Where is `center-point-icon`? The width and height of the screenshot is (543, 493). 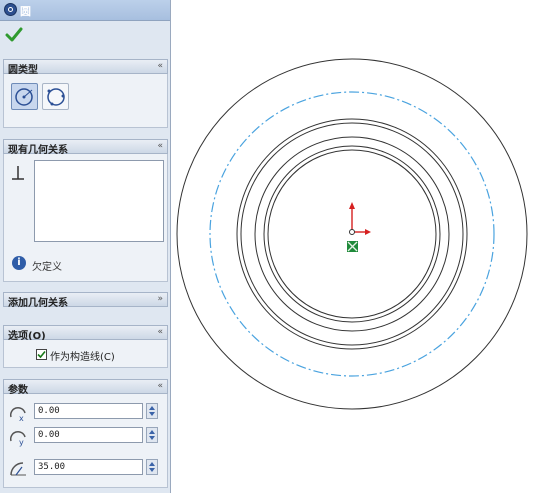
center-point-icon is located at coordinates (352, 246).